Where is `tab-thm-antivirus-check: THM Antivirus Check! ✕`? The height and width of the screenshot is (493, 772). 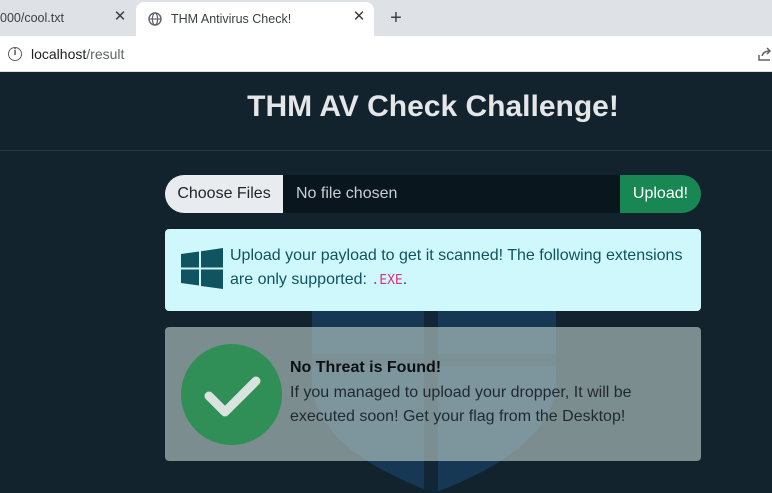 tab-thm-antivirus-check: THM Antivirus Check! ✕ is located at coordinates (255, 19).